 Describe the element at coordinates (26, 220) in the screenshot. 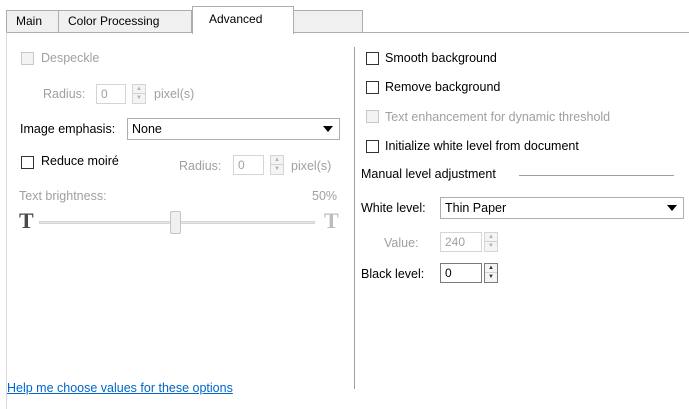

I see `text-dark-icon: T` at that location.